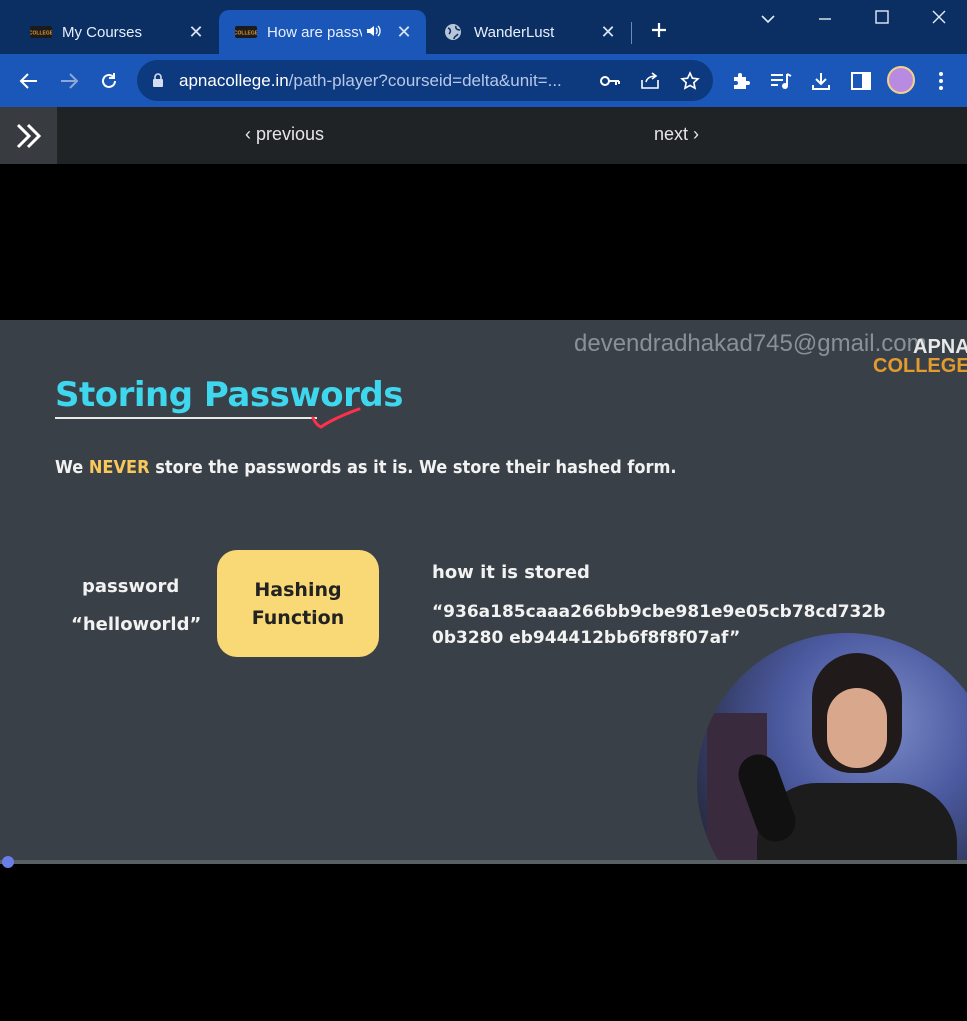 The height and width of the screenshot is (1021, 967). What do you see at coordinates (832, 747) in the screenshot?
I see `instructor-webcam` at bounding box center [832, 747].